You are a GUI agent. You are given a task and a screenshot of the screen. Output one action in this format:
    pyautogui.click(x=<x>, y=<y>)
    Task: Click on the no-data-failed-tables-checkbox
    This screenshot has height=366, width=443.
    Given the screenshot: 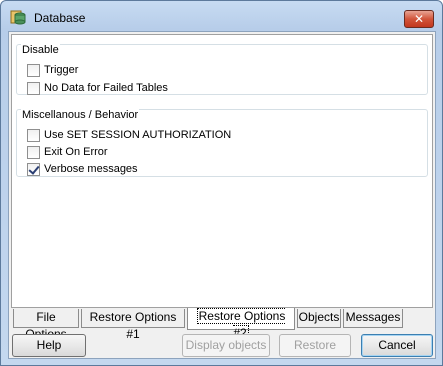 What is the action you would take?
    pyautogui.click(x=33, y=88)
    